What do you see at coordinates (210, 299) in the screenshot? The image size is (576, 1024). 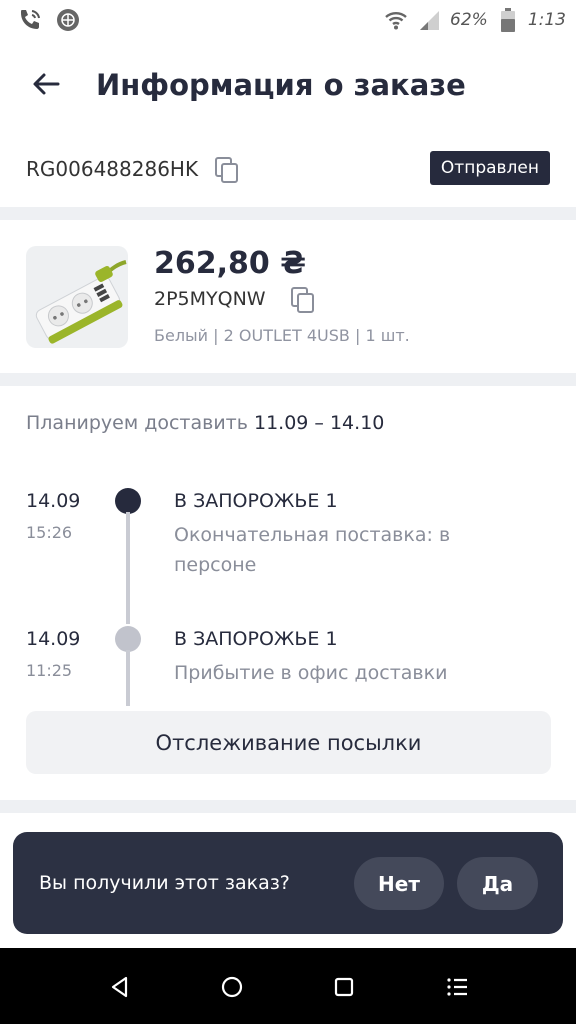 I see `order-id: 2P5MYQNW` at bounding box center [210, 299].